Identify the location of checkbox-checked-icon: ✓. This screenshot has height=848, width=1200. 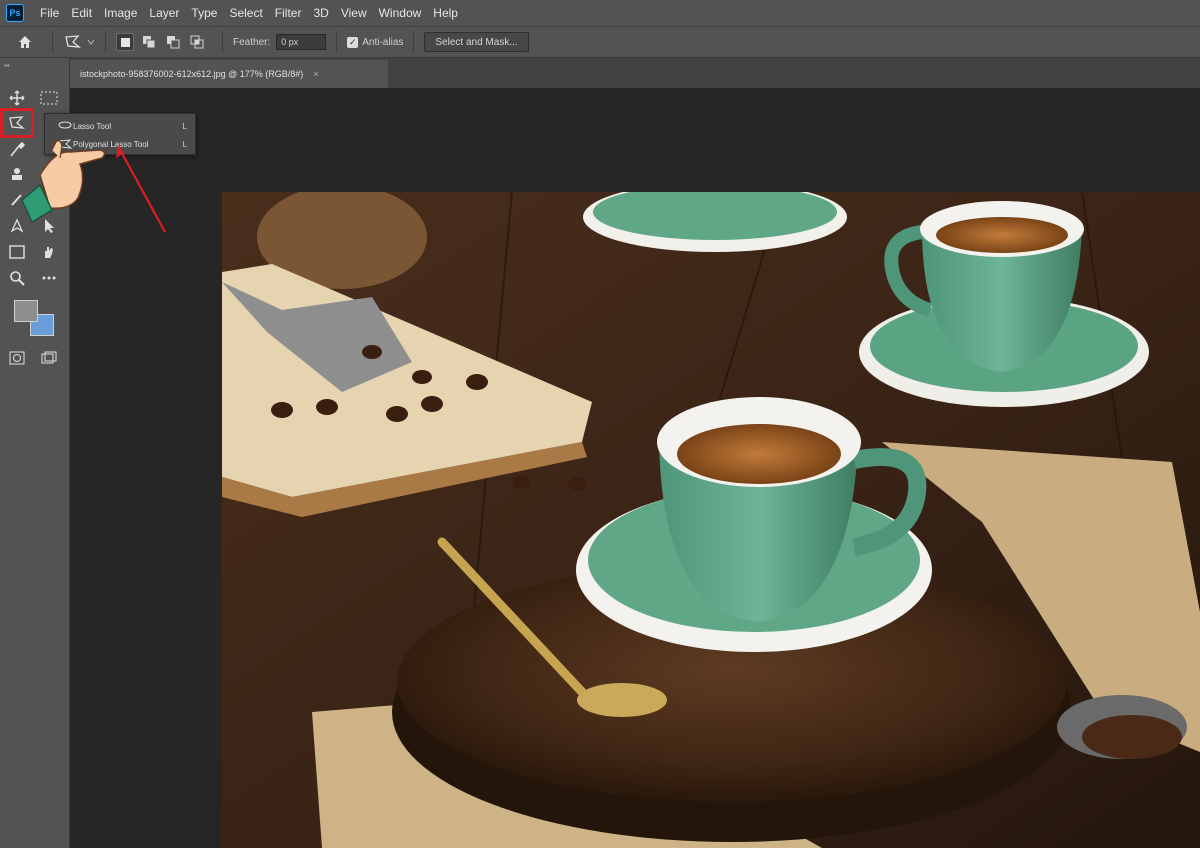
(353, 42).